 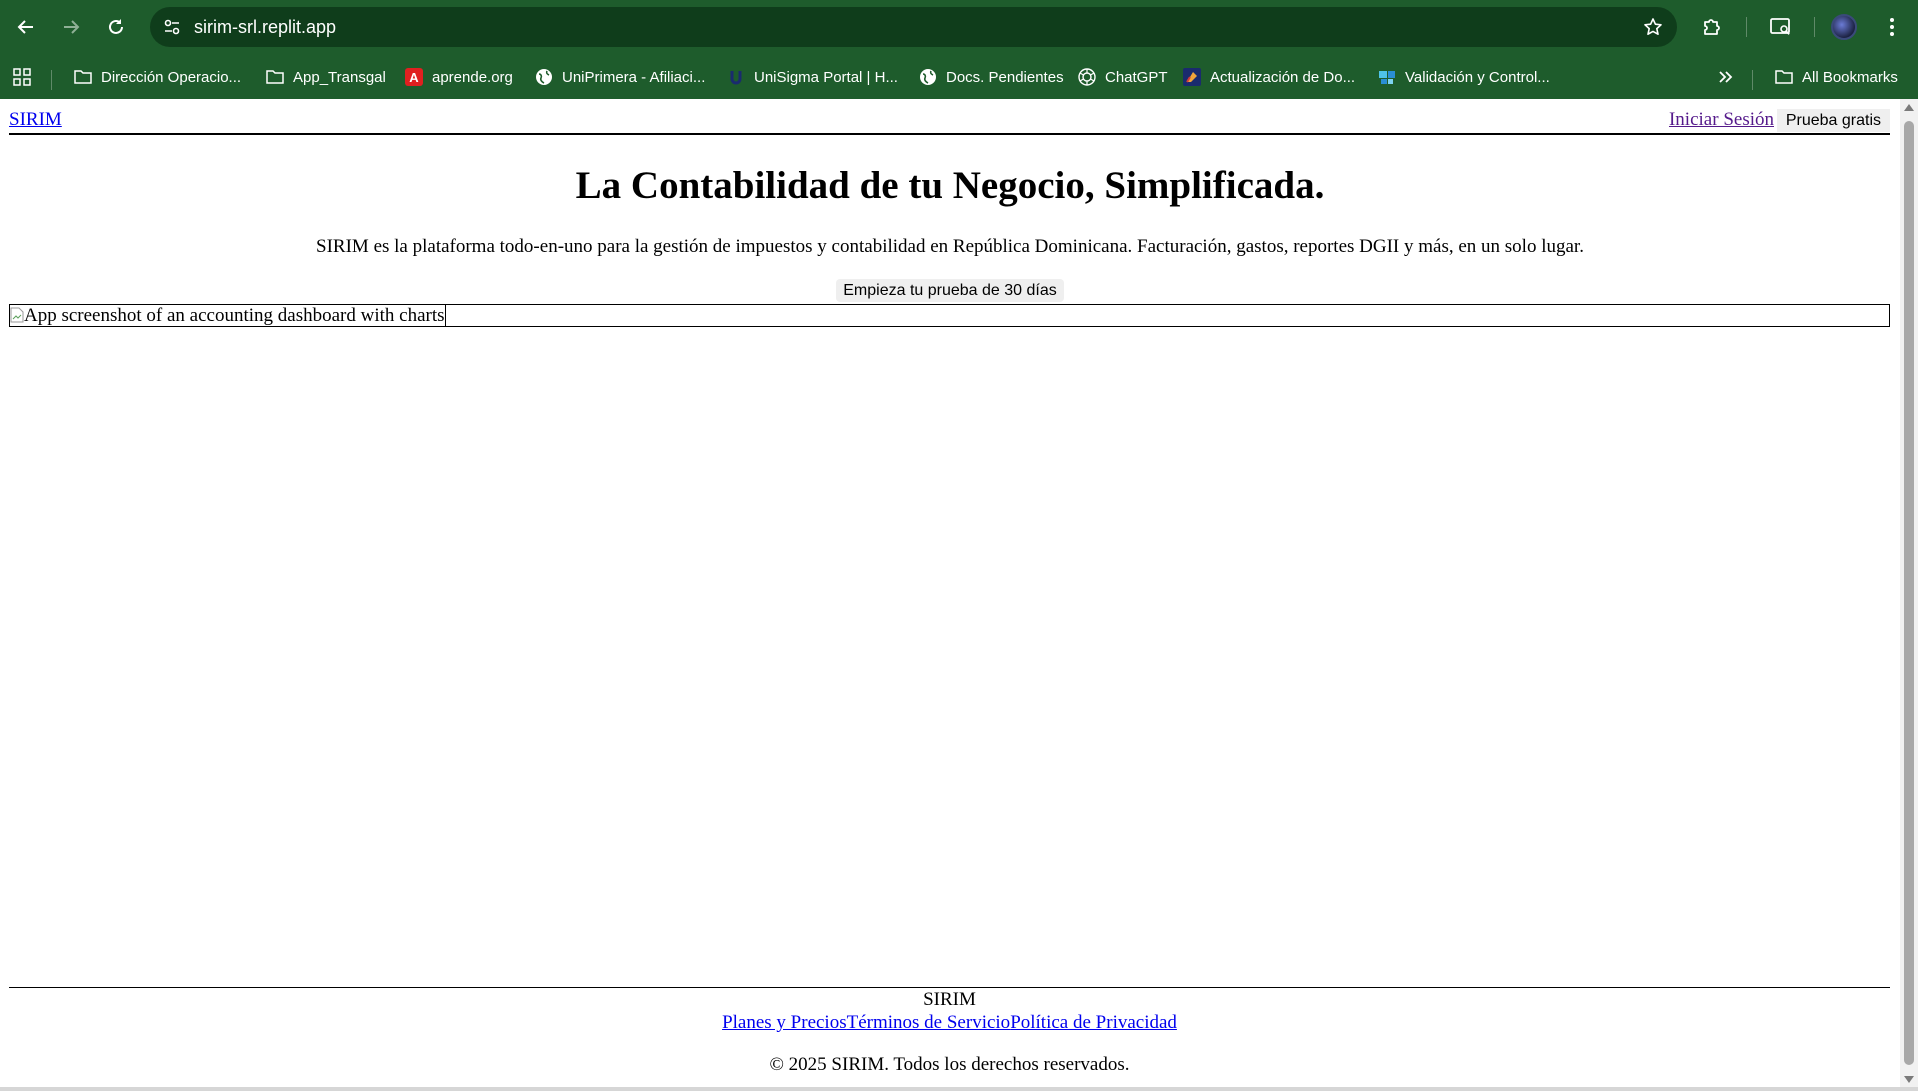 What do you see at coordinates (1844, 27) in the screenshot?
I see `profile-avatar` at bounding box center [1844, 27].